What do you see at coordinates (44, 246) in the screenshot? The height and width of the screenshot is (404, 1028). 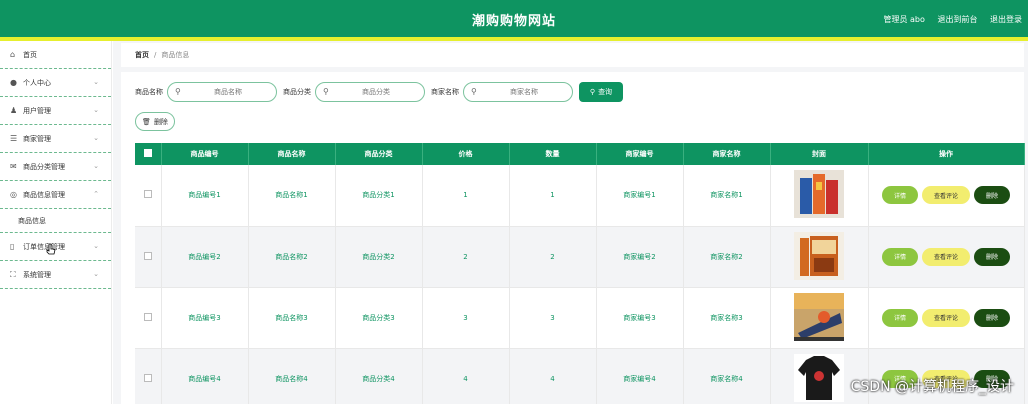 I see `sidebar-item-label: 订单信息管理` at bounding box center [44, 246].